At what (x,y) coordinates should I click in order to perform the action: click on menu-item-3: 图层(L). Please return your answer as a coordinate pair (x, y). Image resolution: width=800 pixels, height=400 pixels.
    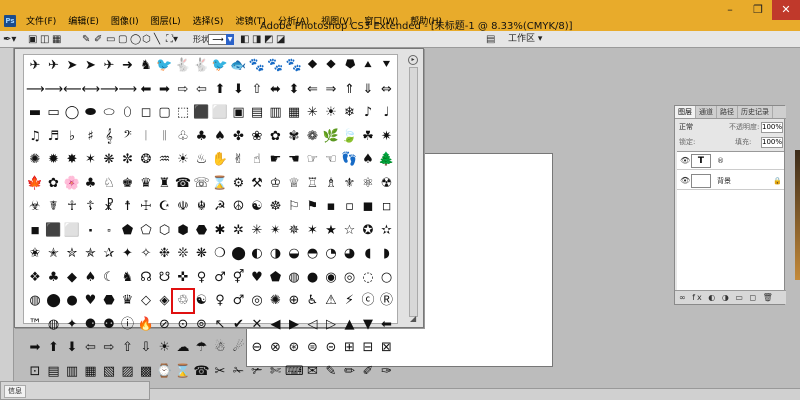
    Looking at the image, I should click on (166, 22).